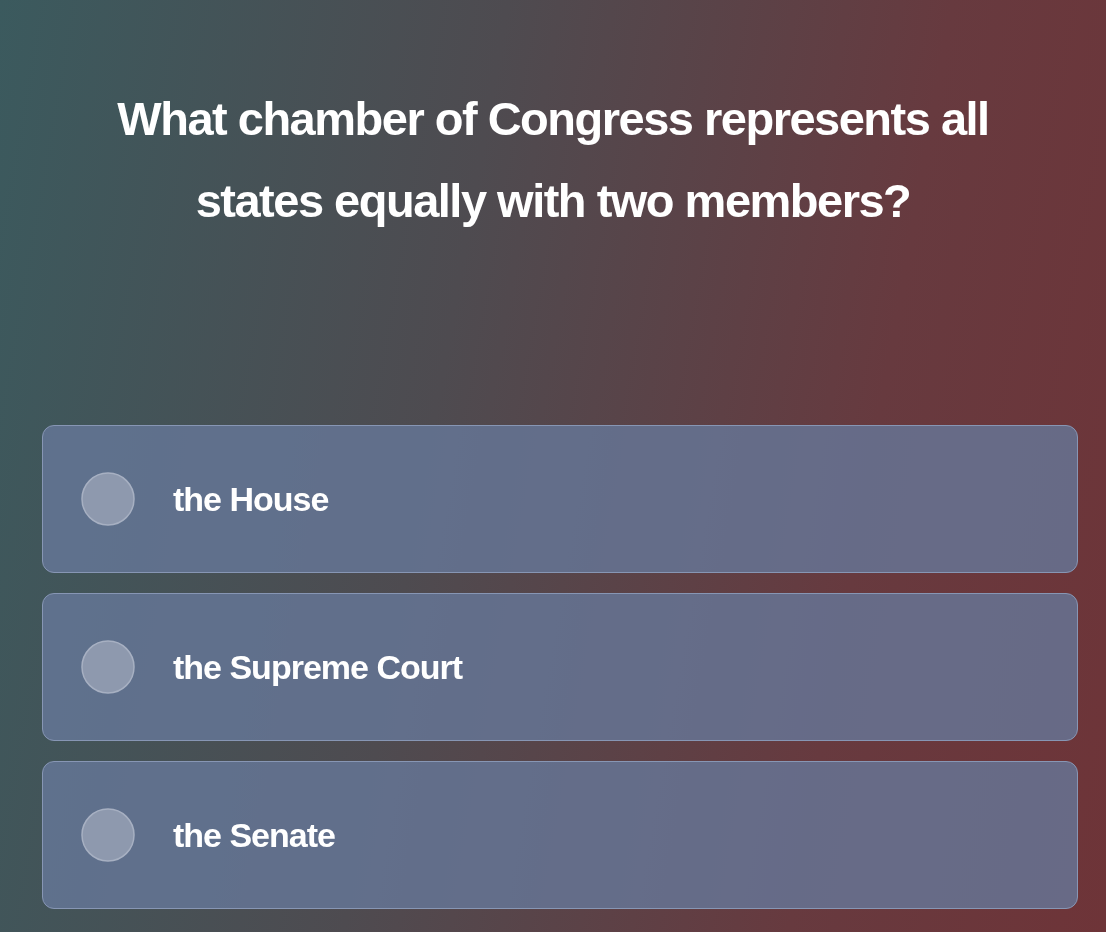  I want to click on answer-option: the Supreme Court, so click(560, 667).